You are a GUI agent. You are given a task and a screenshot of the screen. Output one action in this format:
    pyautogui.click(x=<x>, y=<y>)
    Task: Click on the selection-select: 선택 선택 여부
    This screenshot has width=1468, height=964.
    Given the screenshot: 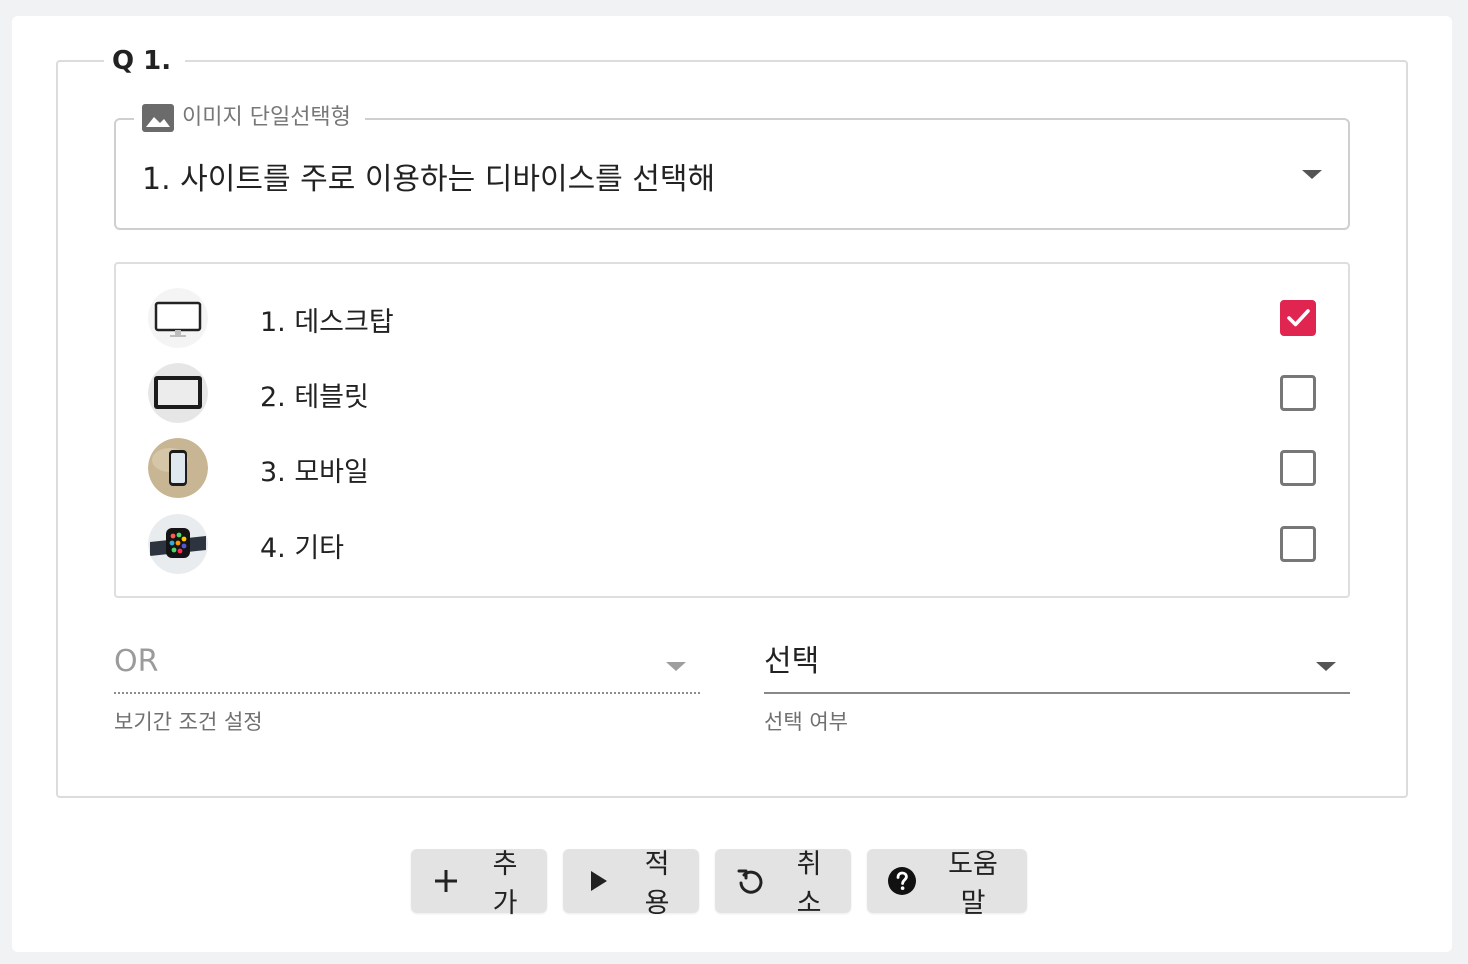 What is the action you would take?
    pyautogui.click(x=1057, y=690)
    